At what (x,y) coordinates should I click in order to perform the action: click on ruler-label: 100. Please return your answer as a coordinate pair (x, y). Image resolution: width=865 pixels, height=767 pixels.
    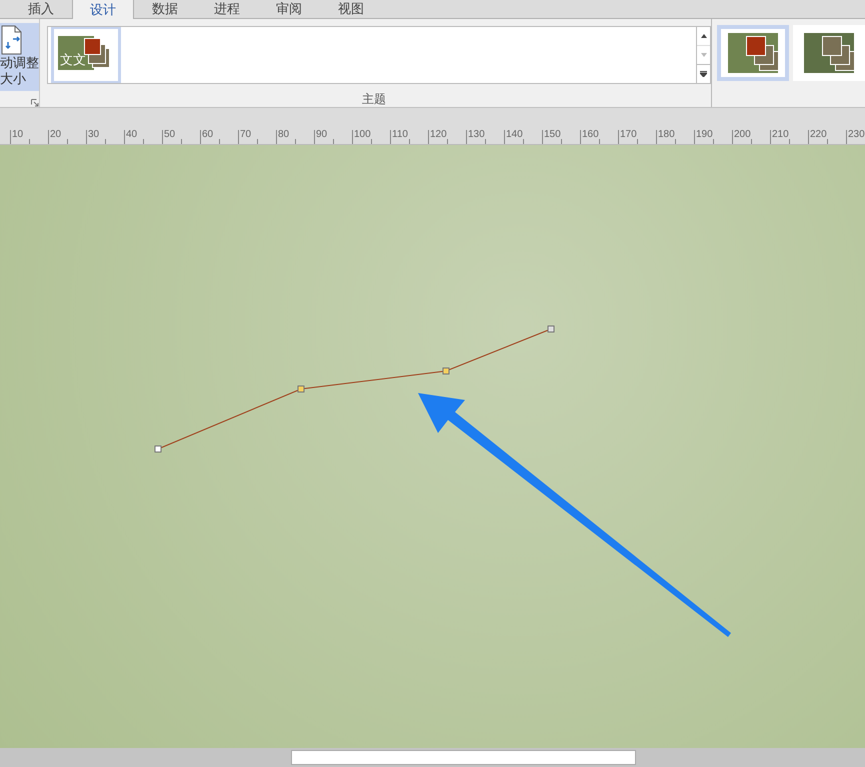
    Looking at the image, I should click on (362, 135).